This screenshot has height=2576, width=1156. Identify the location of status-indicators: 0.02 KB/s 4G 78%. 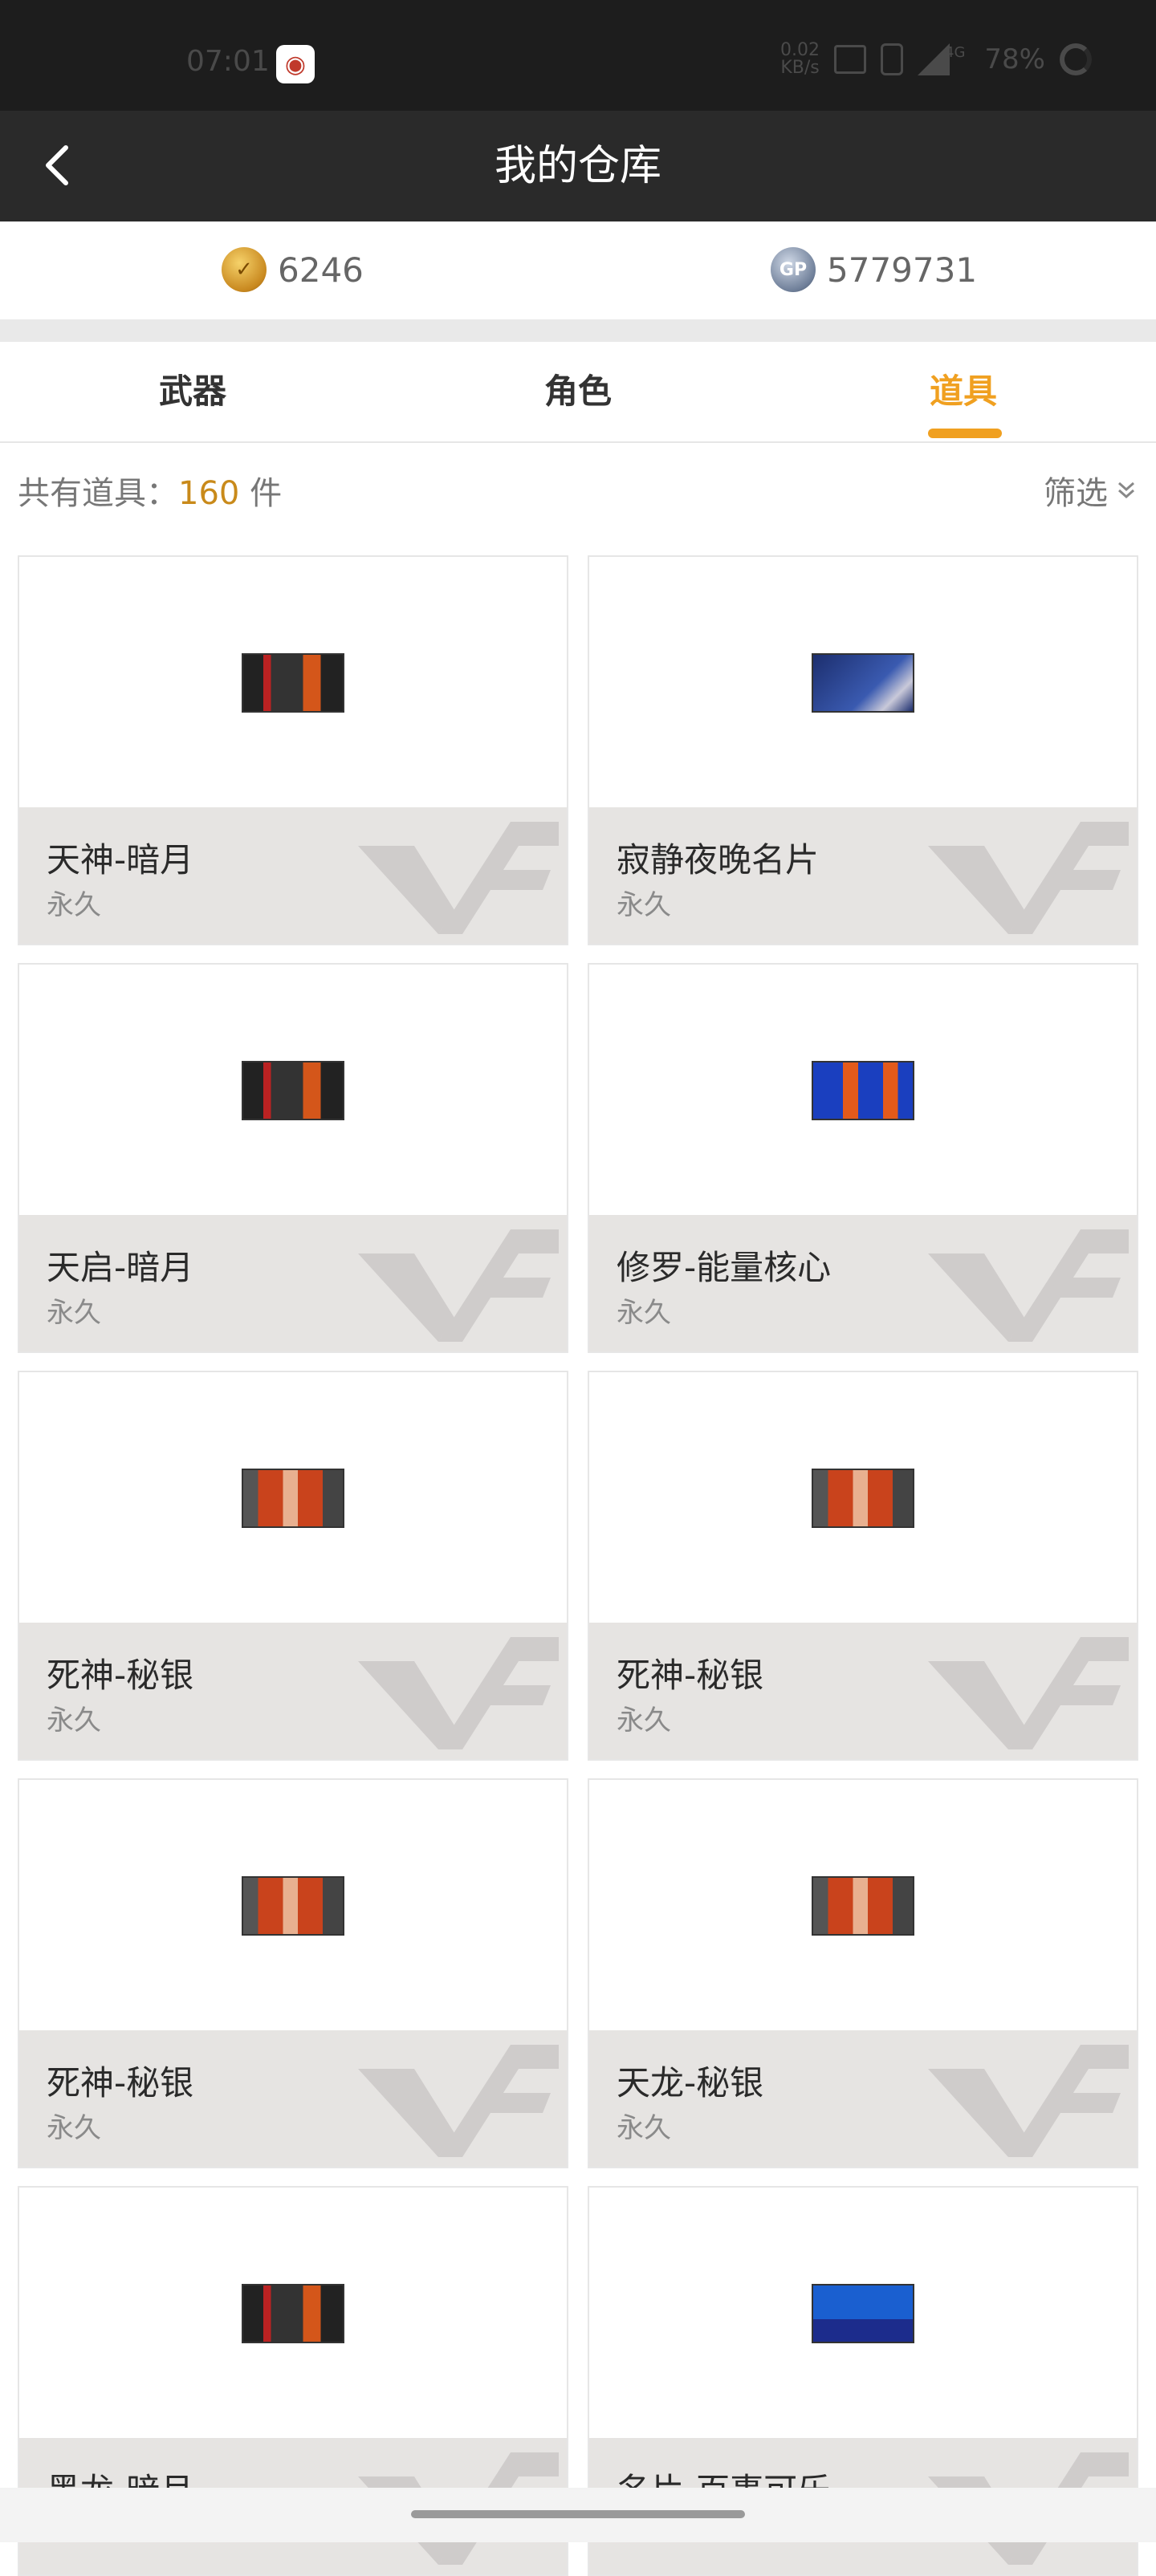
(936, 59).